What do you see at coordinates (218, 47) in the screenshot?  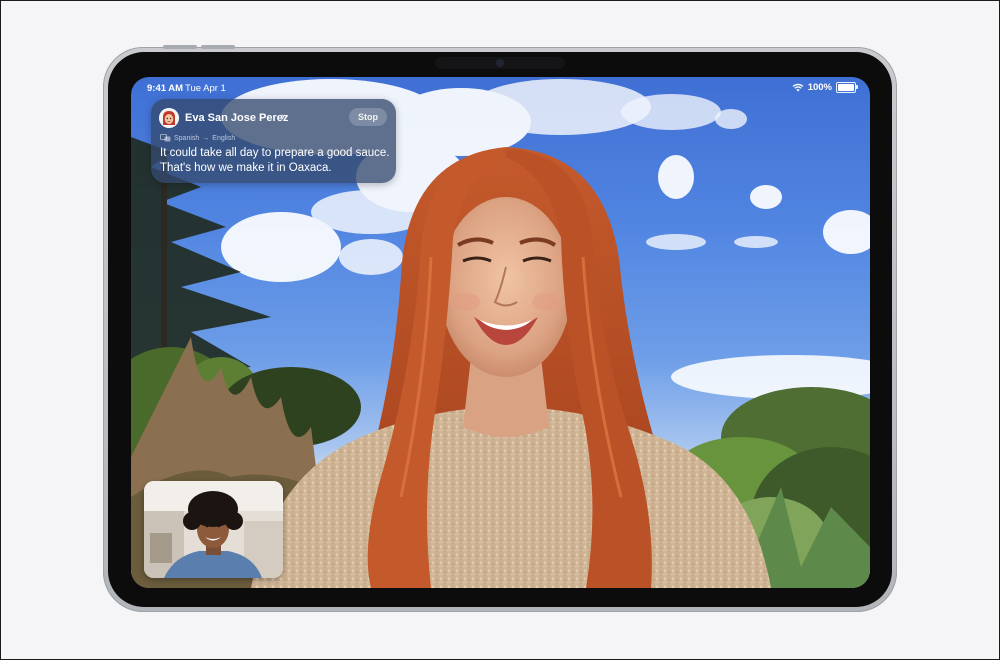 I see `volume-down-button` at bounding box center [218, 47].